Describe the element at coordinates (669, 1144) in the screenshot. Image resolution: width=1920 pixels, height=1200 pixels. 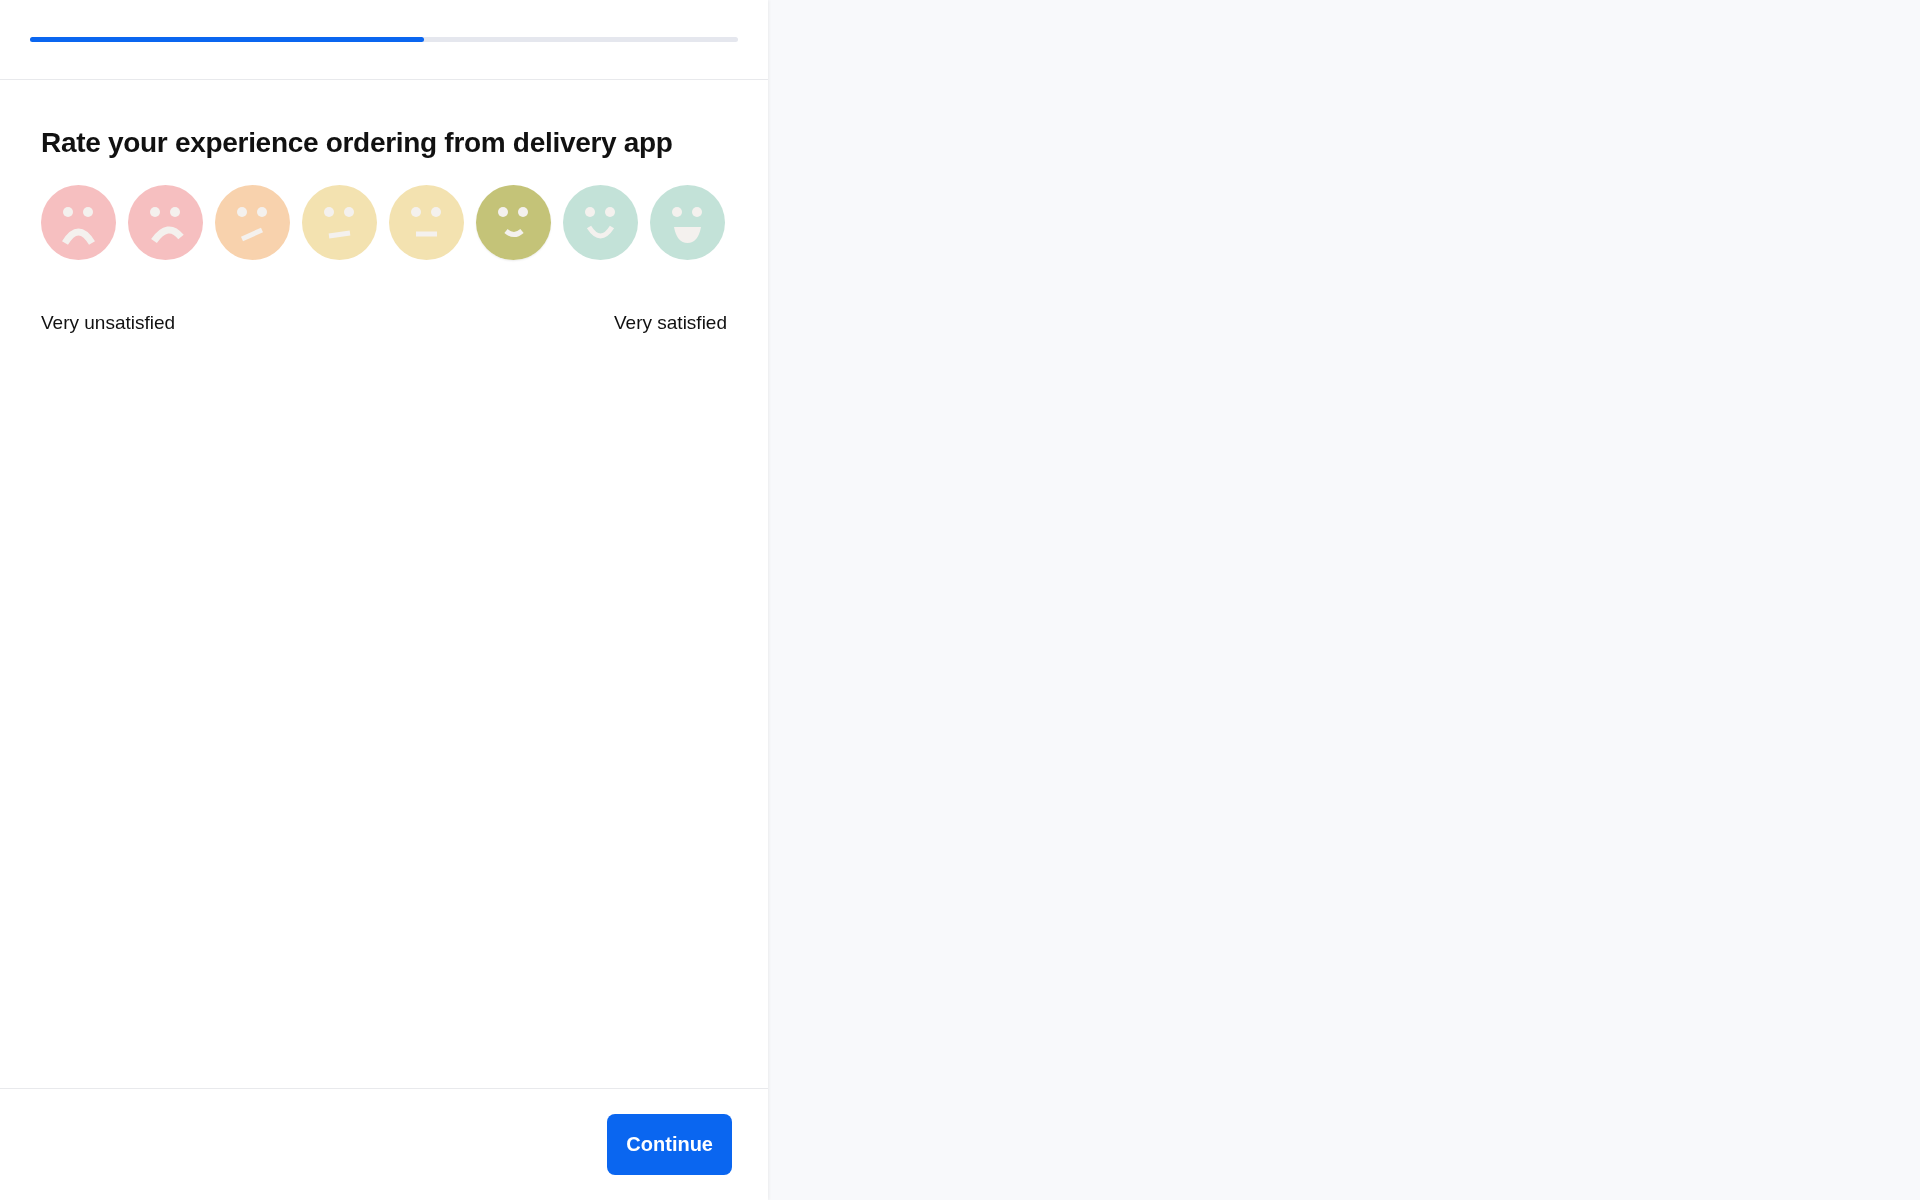
I see `continue-button: Continue` at that location.